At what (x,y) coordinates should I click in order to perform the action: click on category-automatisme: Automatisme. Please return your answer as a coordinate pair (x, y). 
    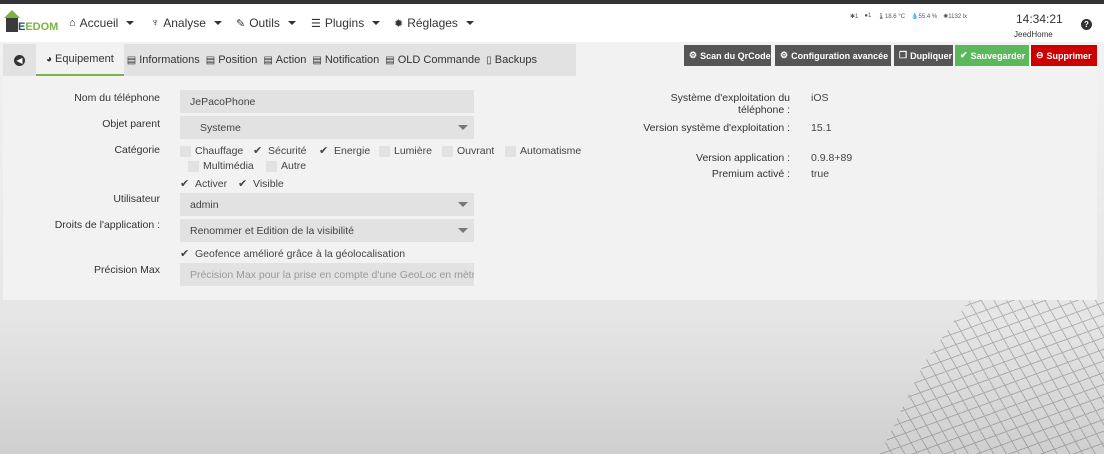
    Looking at the image, I should click on (543, 151).